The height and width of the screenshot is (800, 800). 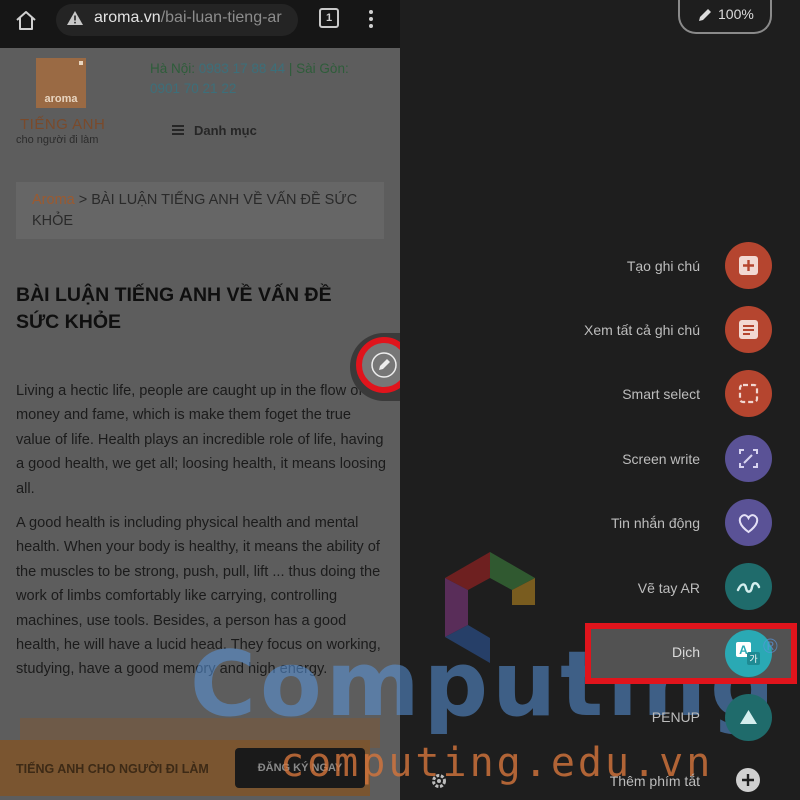 I want to click on pen-icon, so click(x=384, y=365).